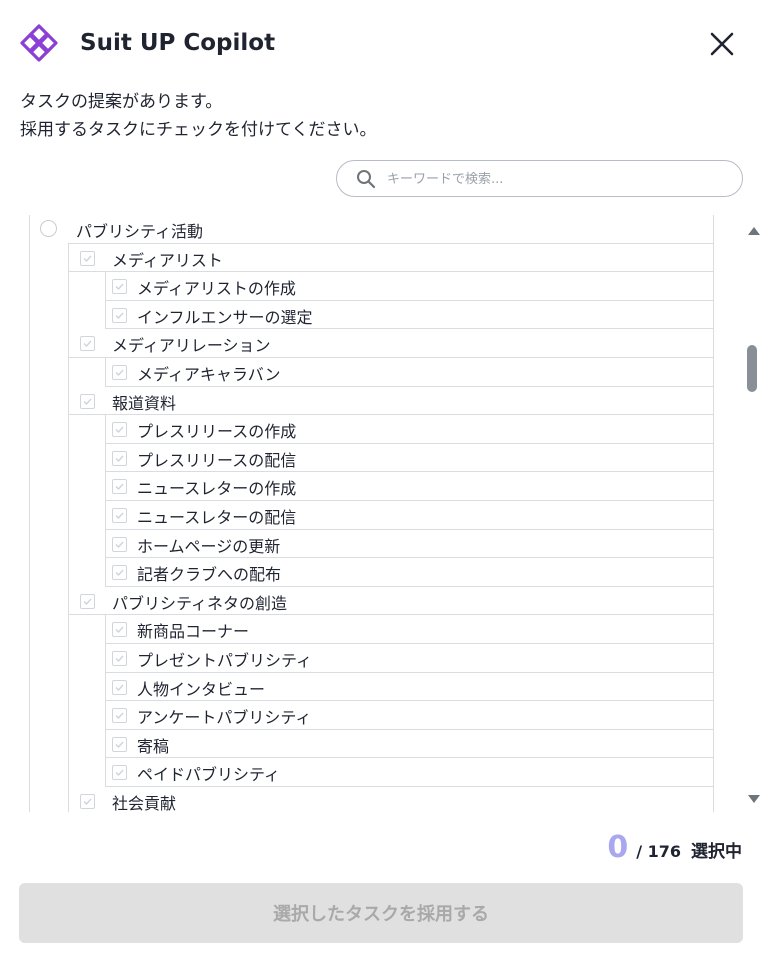 The width and height of the screenshot is (760, 962). I want to click on tree-item-label: 人物インタビュー, so click(201, 689).